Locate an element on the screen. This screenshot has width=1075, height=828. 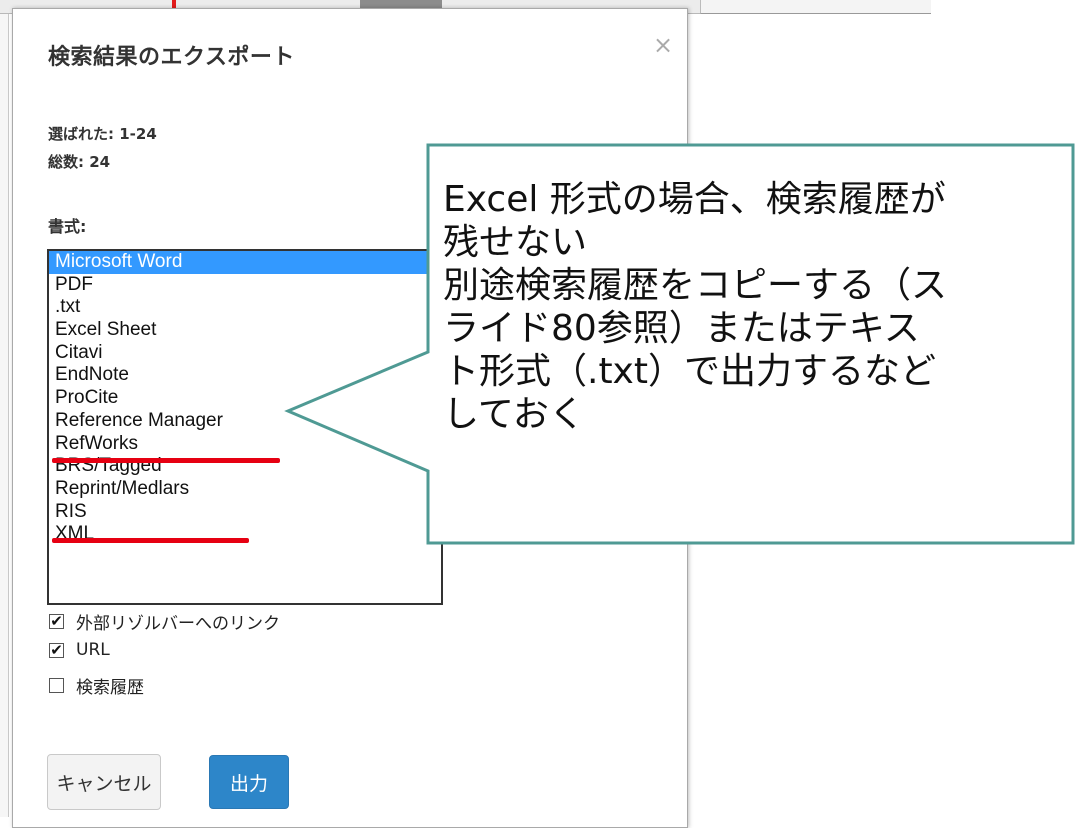
option-resolver-link: ✔ 外部リゾルバーへのリンク is located at coordinates (164, 621).